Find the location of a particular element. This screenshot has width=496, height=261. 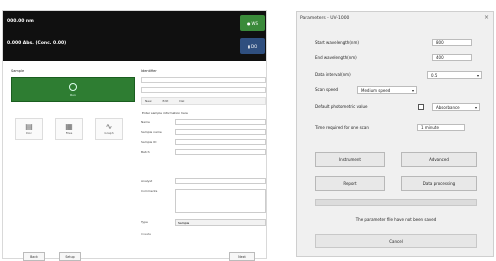

end-wavelength-input: 400 is located at coordinates (452, 57).